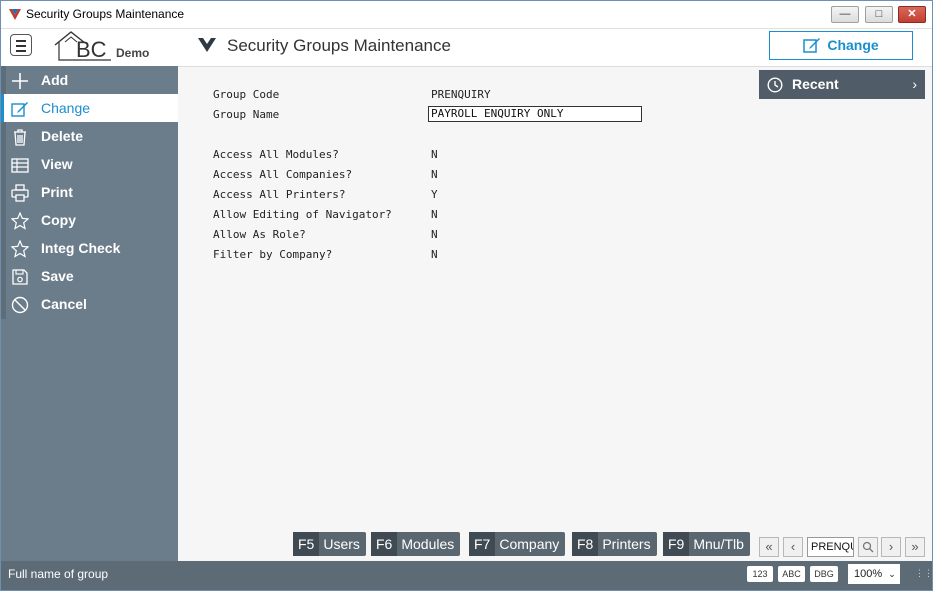 This screenshot has height=591, width=933. What do you see at coordinates (791, 574) in the screenshot?
I see `capslock-badge: ABC` at bounding box center [791, 574].